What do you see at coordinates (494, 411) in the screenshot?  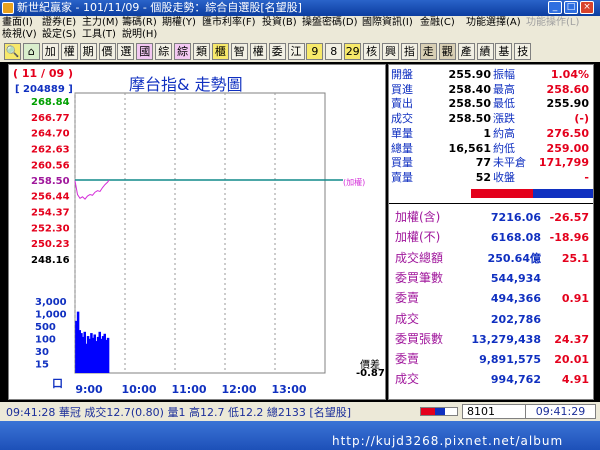 I see `stock-code-input: 8101` at bounding box center [494, 411].